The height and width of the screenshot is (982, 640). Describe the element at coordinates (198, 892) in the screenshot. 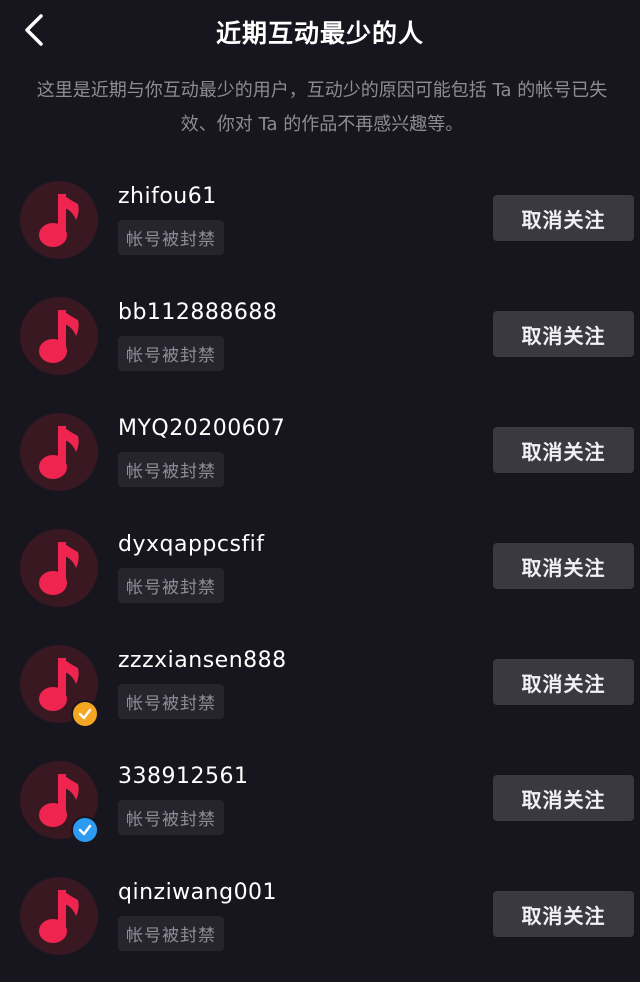

I see `username: qinziwang001` at that location.